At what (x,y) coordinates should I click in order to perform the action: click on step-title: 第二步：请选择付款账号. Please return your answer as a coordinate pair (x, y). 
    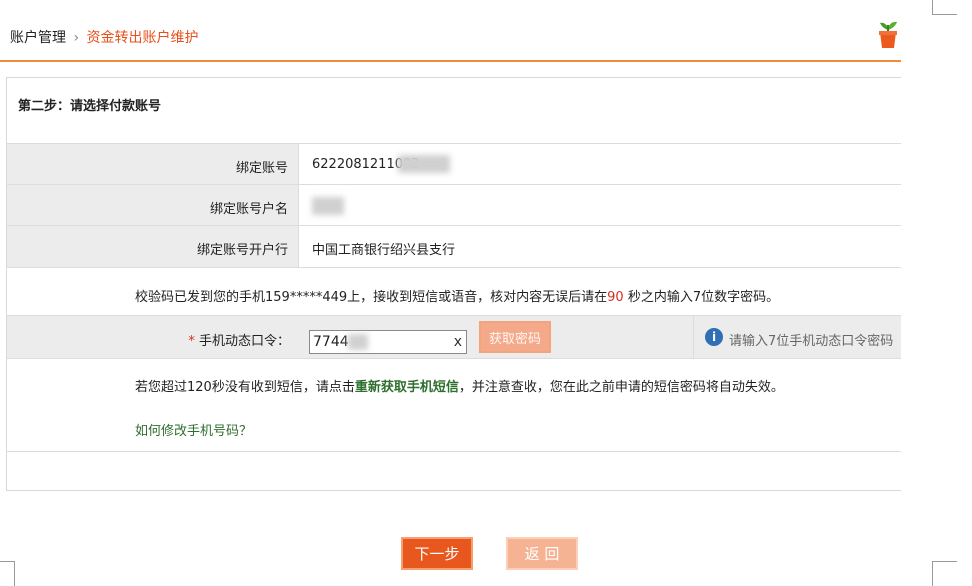
    Looking at the image, I should click on (90, 106).